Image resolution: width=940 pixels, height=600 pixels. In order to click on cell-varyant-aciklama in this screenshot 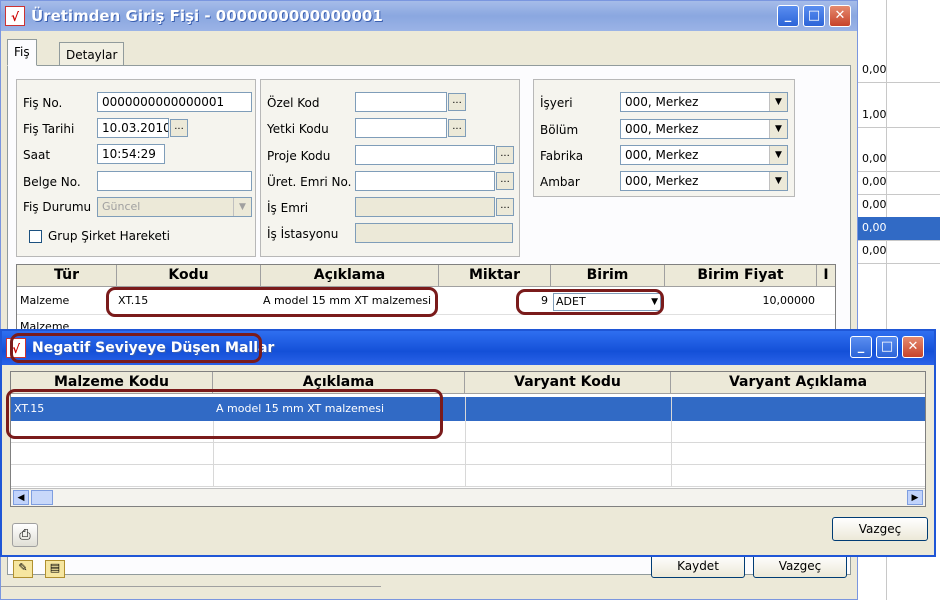, I will do `click(798, 410)`.